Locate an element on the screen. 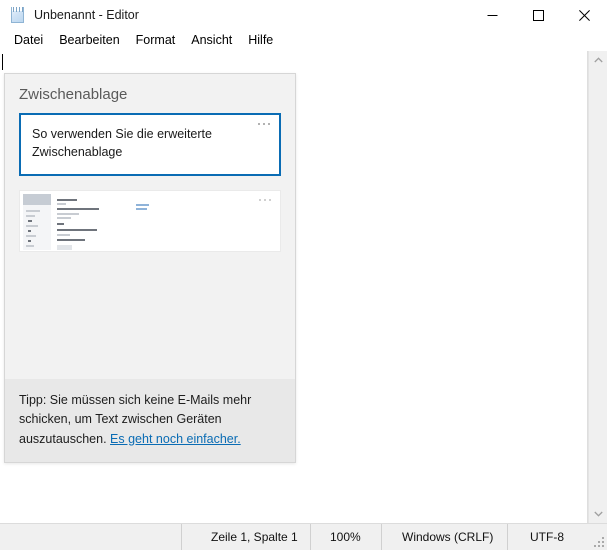 The image size is (607, 550). menu-item-datei: Datei is located at coordinates (28, 41).